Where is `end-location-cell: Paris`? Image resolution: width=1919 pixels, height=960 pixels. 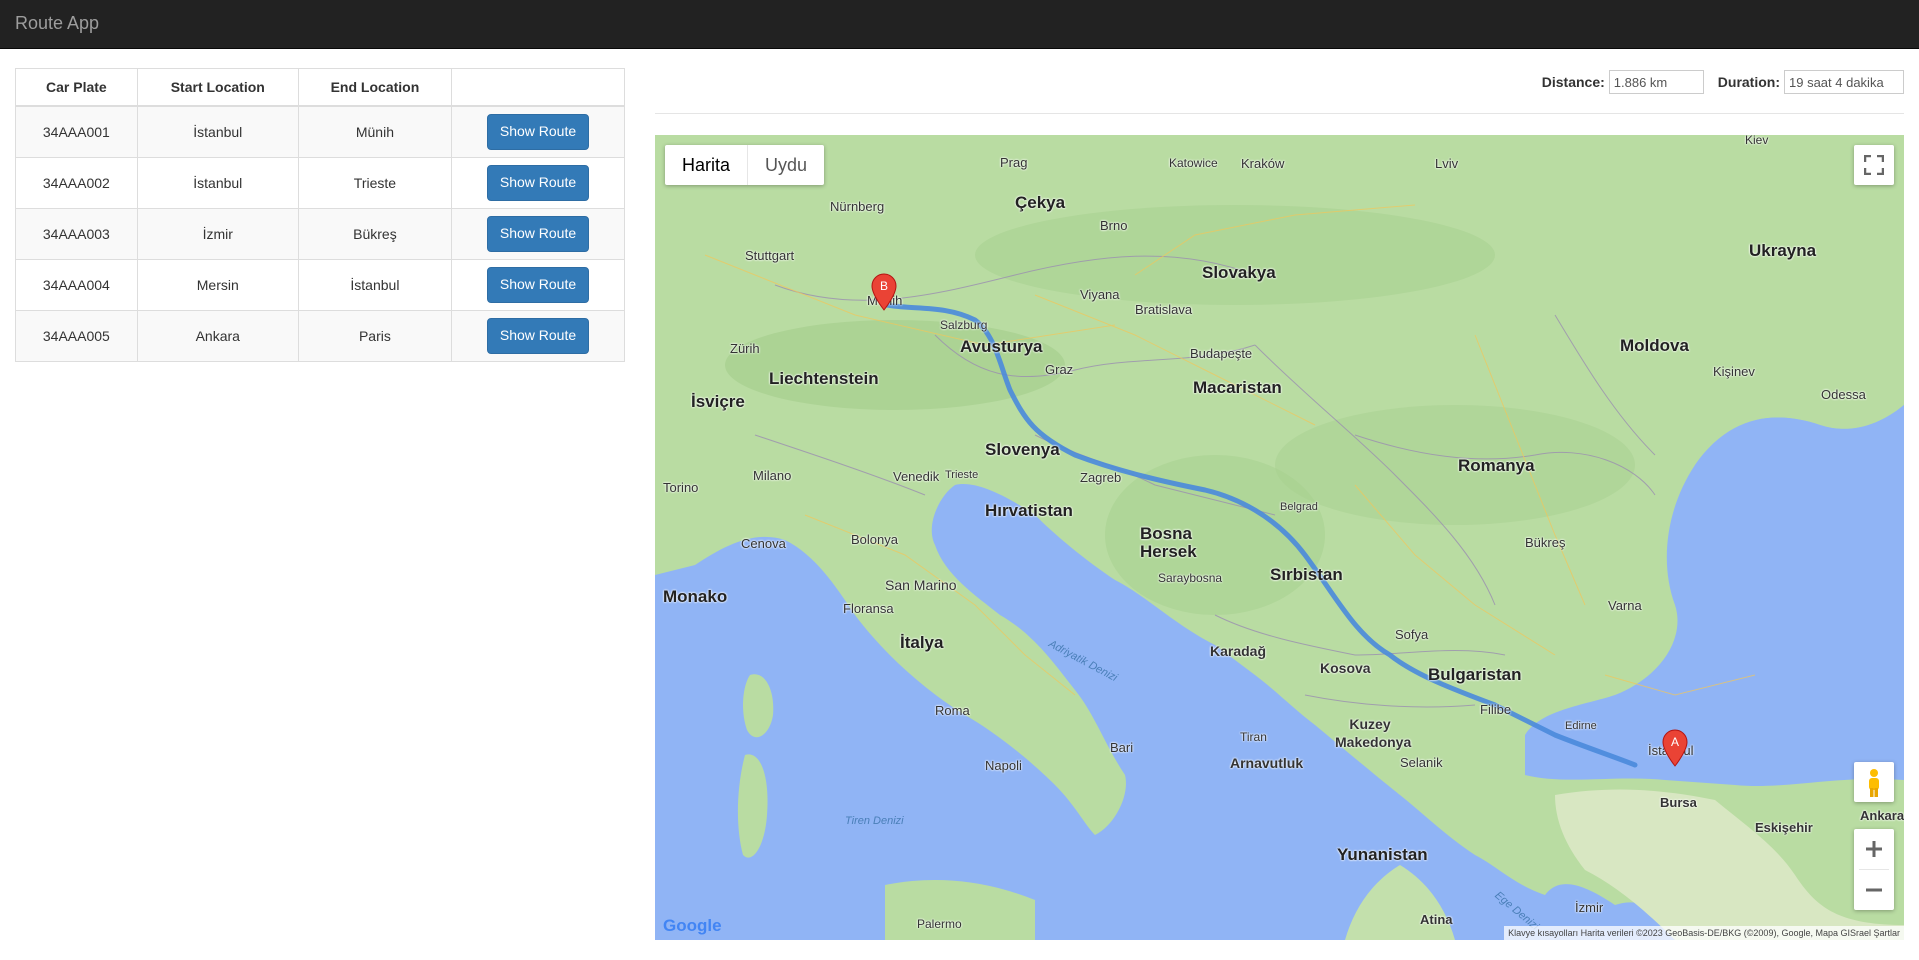
end-location-cell: Paris is located at coordinates (375, 336).